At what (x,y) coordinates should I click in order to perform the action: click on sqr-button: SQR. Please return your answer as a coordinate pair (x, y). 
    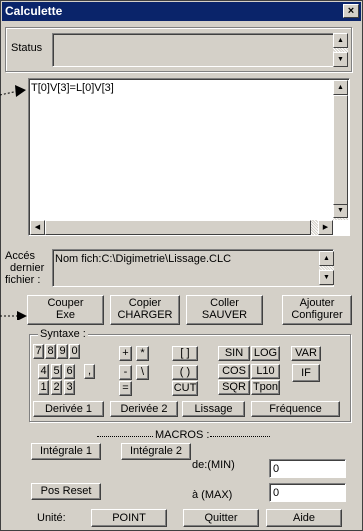
    Looking at the image, I should click on (234, 387).